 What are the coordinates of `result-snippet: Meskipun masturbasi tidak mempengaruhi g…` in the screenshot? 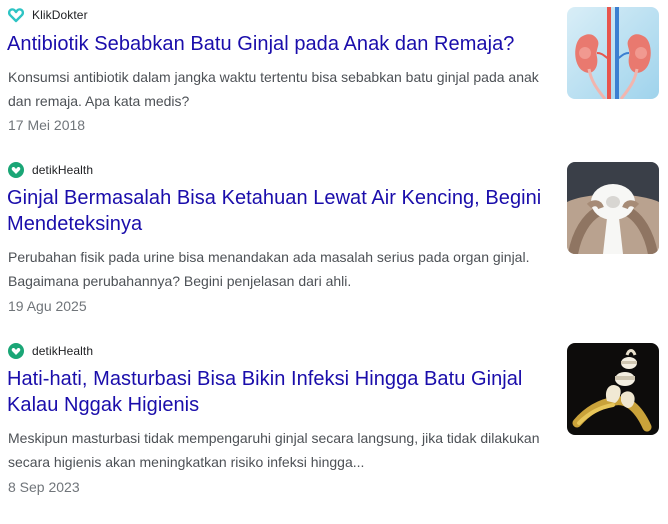 It's located at (274, 450).